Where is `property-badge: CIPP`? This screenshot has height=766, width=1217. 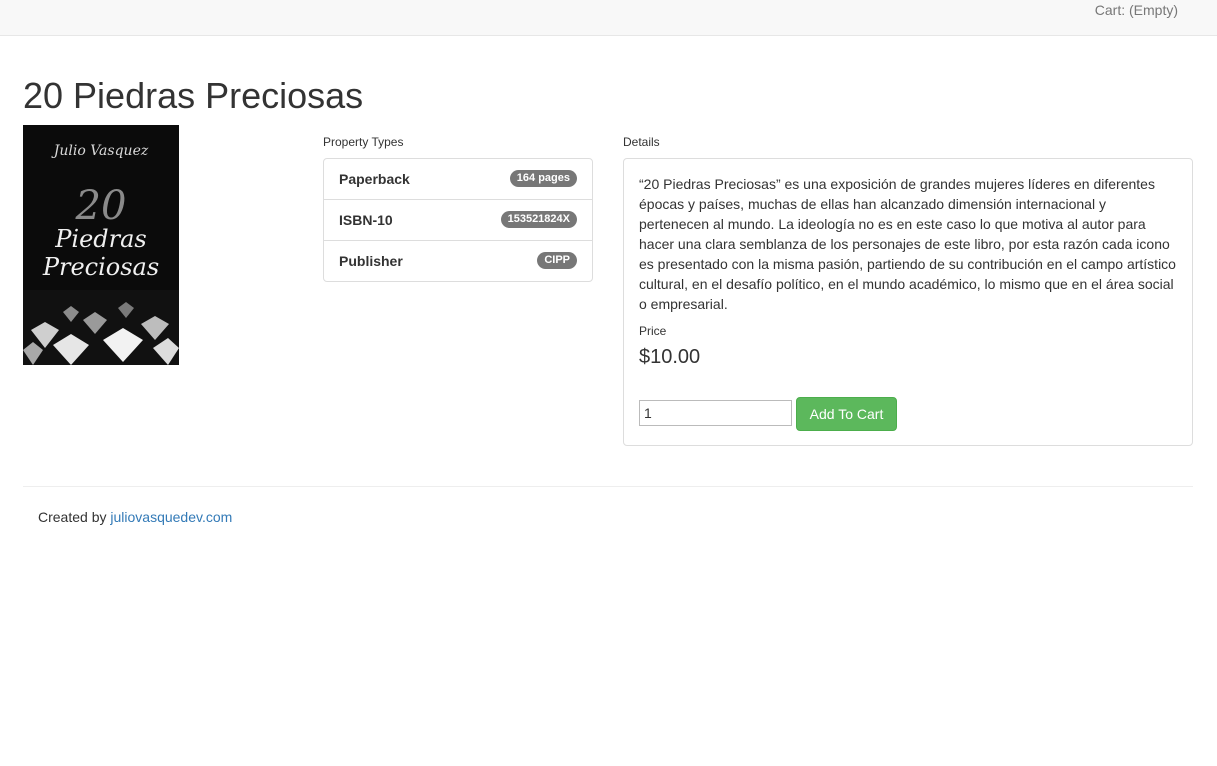 property-badge: CIPP is located at coordinates (557, 260).